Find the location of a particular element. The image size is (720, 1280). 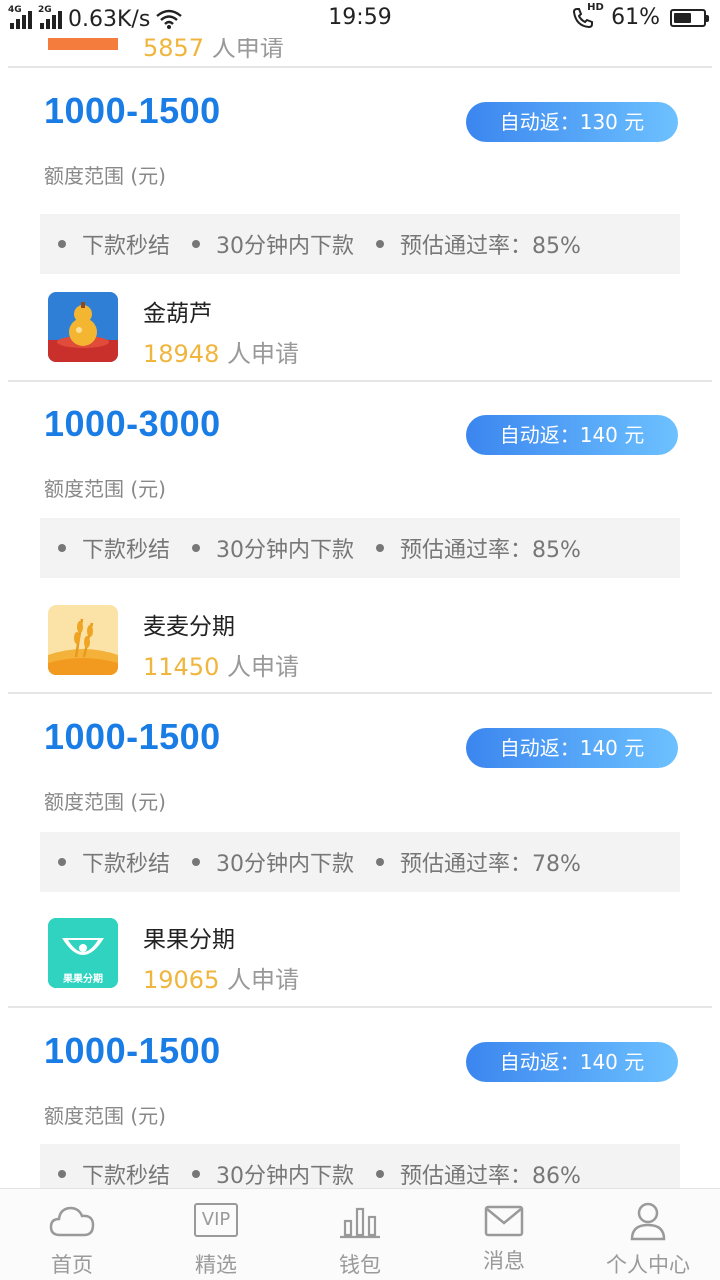

lender-row: 金葫芦 18948 人申请 is located at coordinates (360, 332).